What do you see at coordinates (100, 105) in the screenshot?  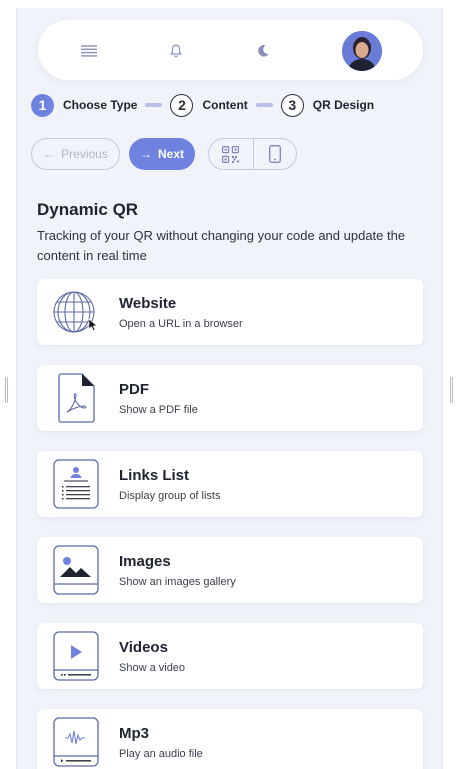 I see `step-1-label: Choose Type` at bounding box center [100, 105].